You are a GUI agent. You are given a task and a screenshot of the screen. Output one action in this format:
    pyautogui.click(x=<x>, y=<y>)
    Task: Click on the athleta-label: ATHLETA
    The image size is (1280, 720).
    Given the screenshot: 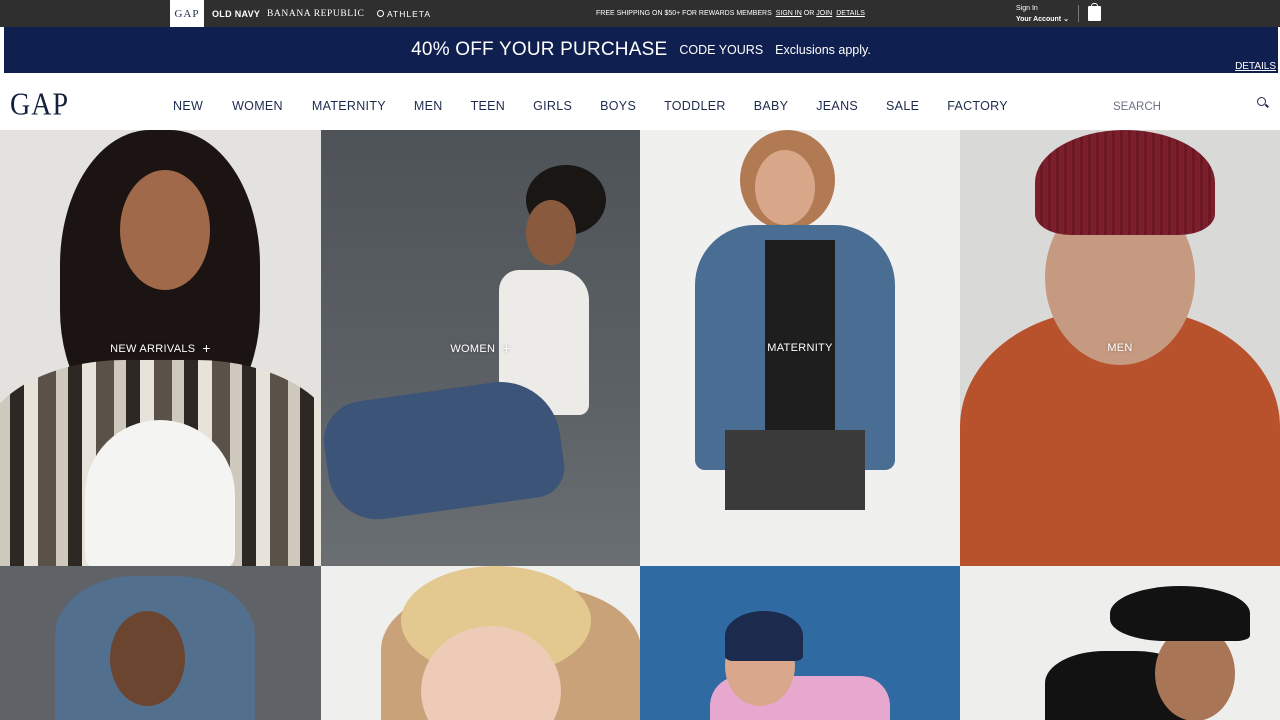 What is the action you would take?
    pyautogui.click(x=409, y=13)
    